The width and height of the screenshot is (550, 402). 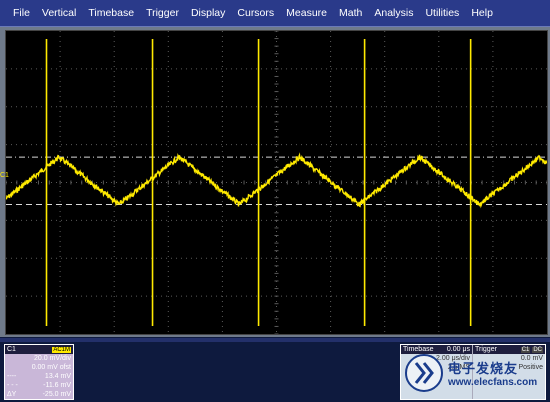 What do you see at coordinates (537, 350) in the screenshot?
I see `trigger-coupling: DC` at bounding box center [537, 350].